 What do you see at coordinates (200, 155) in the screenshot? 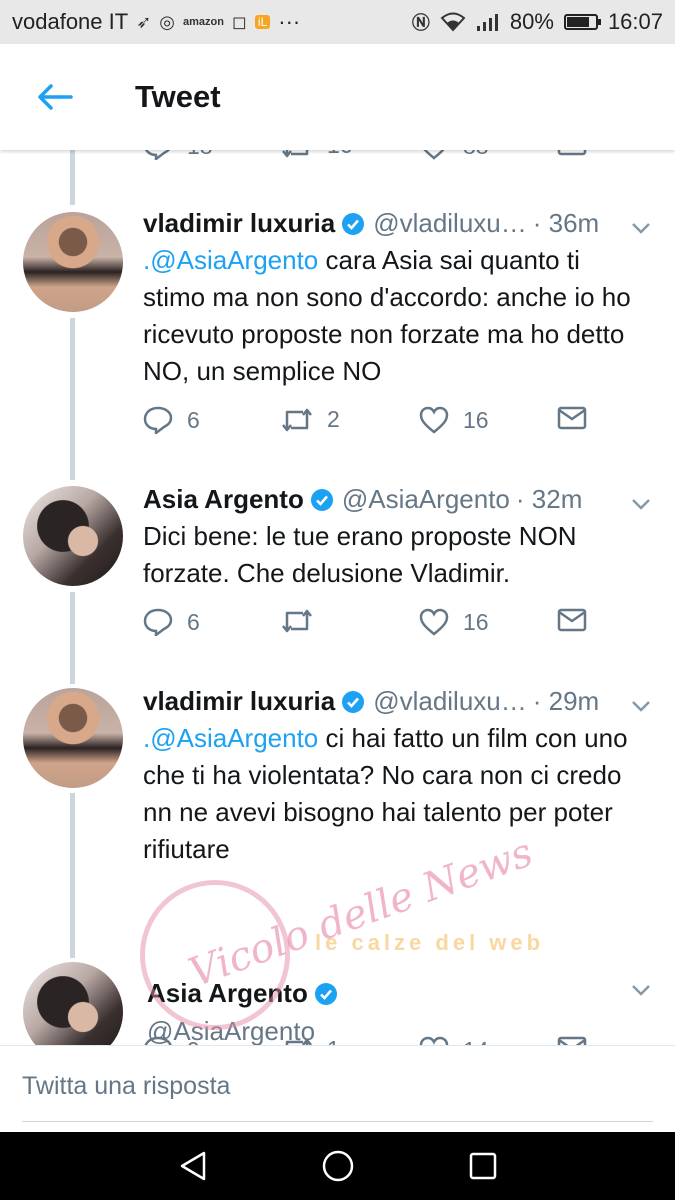
I see `reply-count: 18` at bounding box center [200, 155].